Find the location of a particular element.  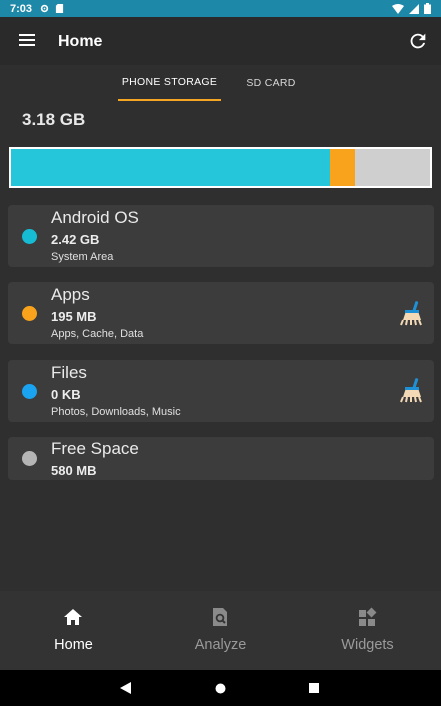

status-bar: 7:03 is located at coordinates (220, 8).